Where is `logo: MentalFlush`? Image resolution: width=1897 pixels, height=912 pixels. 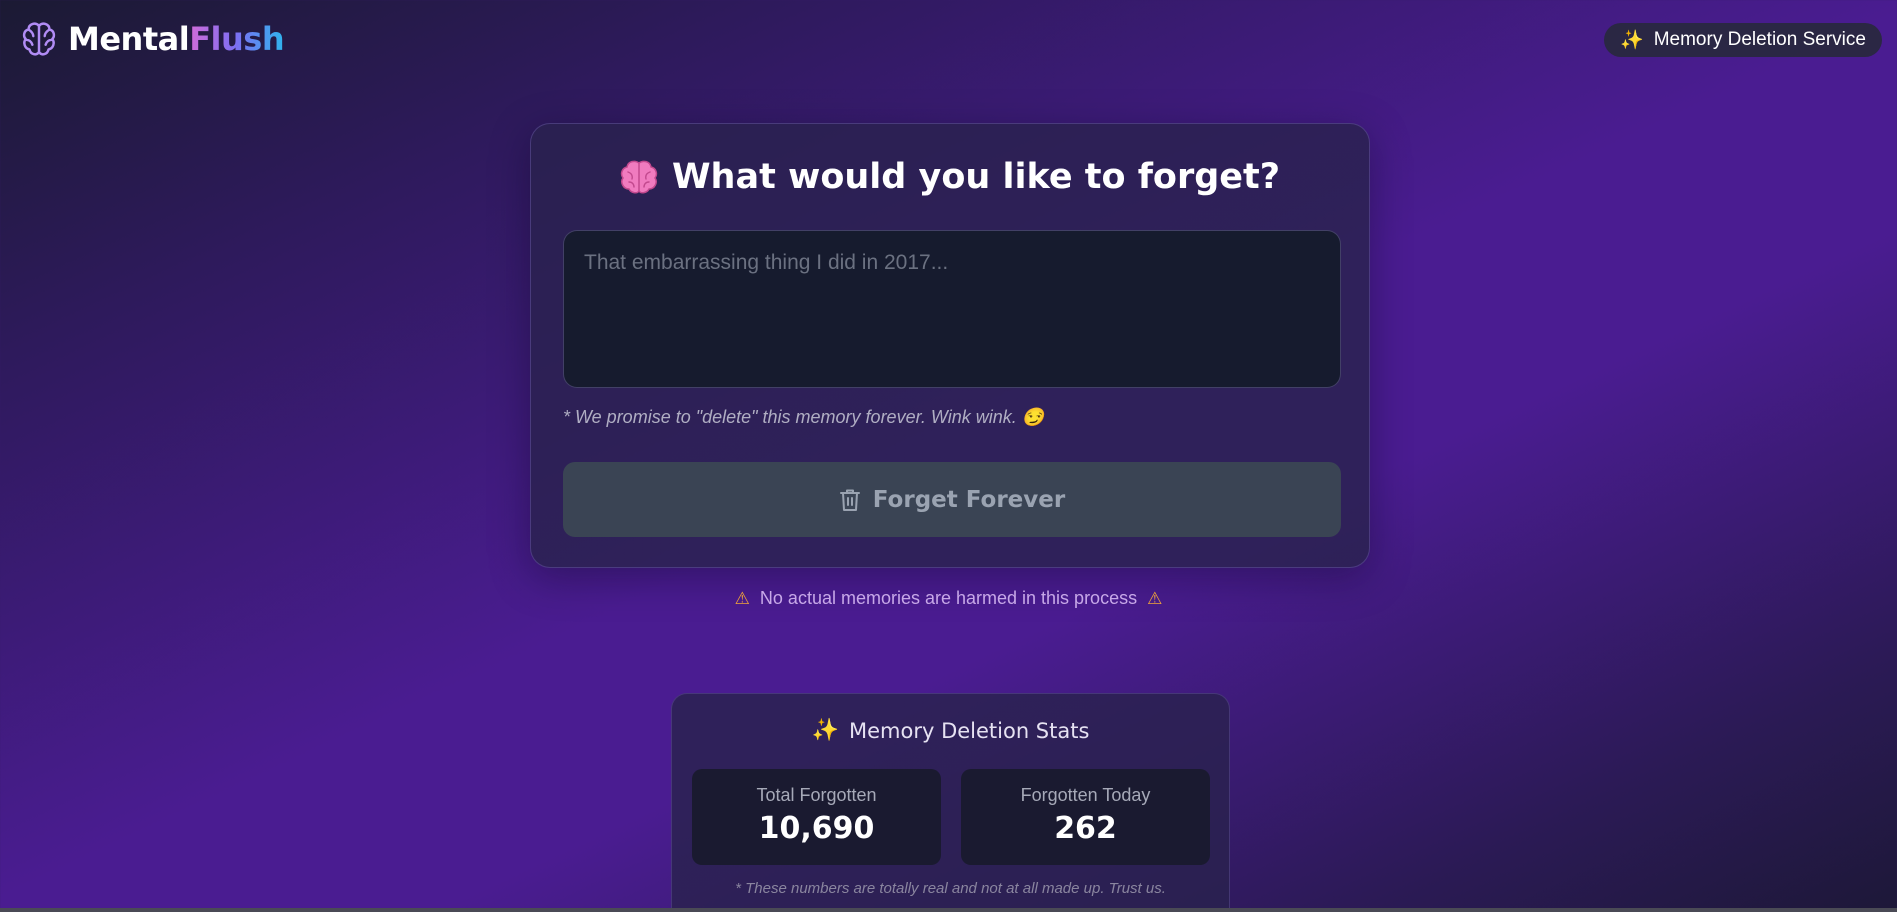
logo: MentalFlush is located at coordinates (152, 39).